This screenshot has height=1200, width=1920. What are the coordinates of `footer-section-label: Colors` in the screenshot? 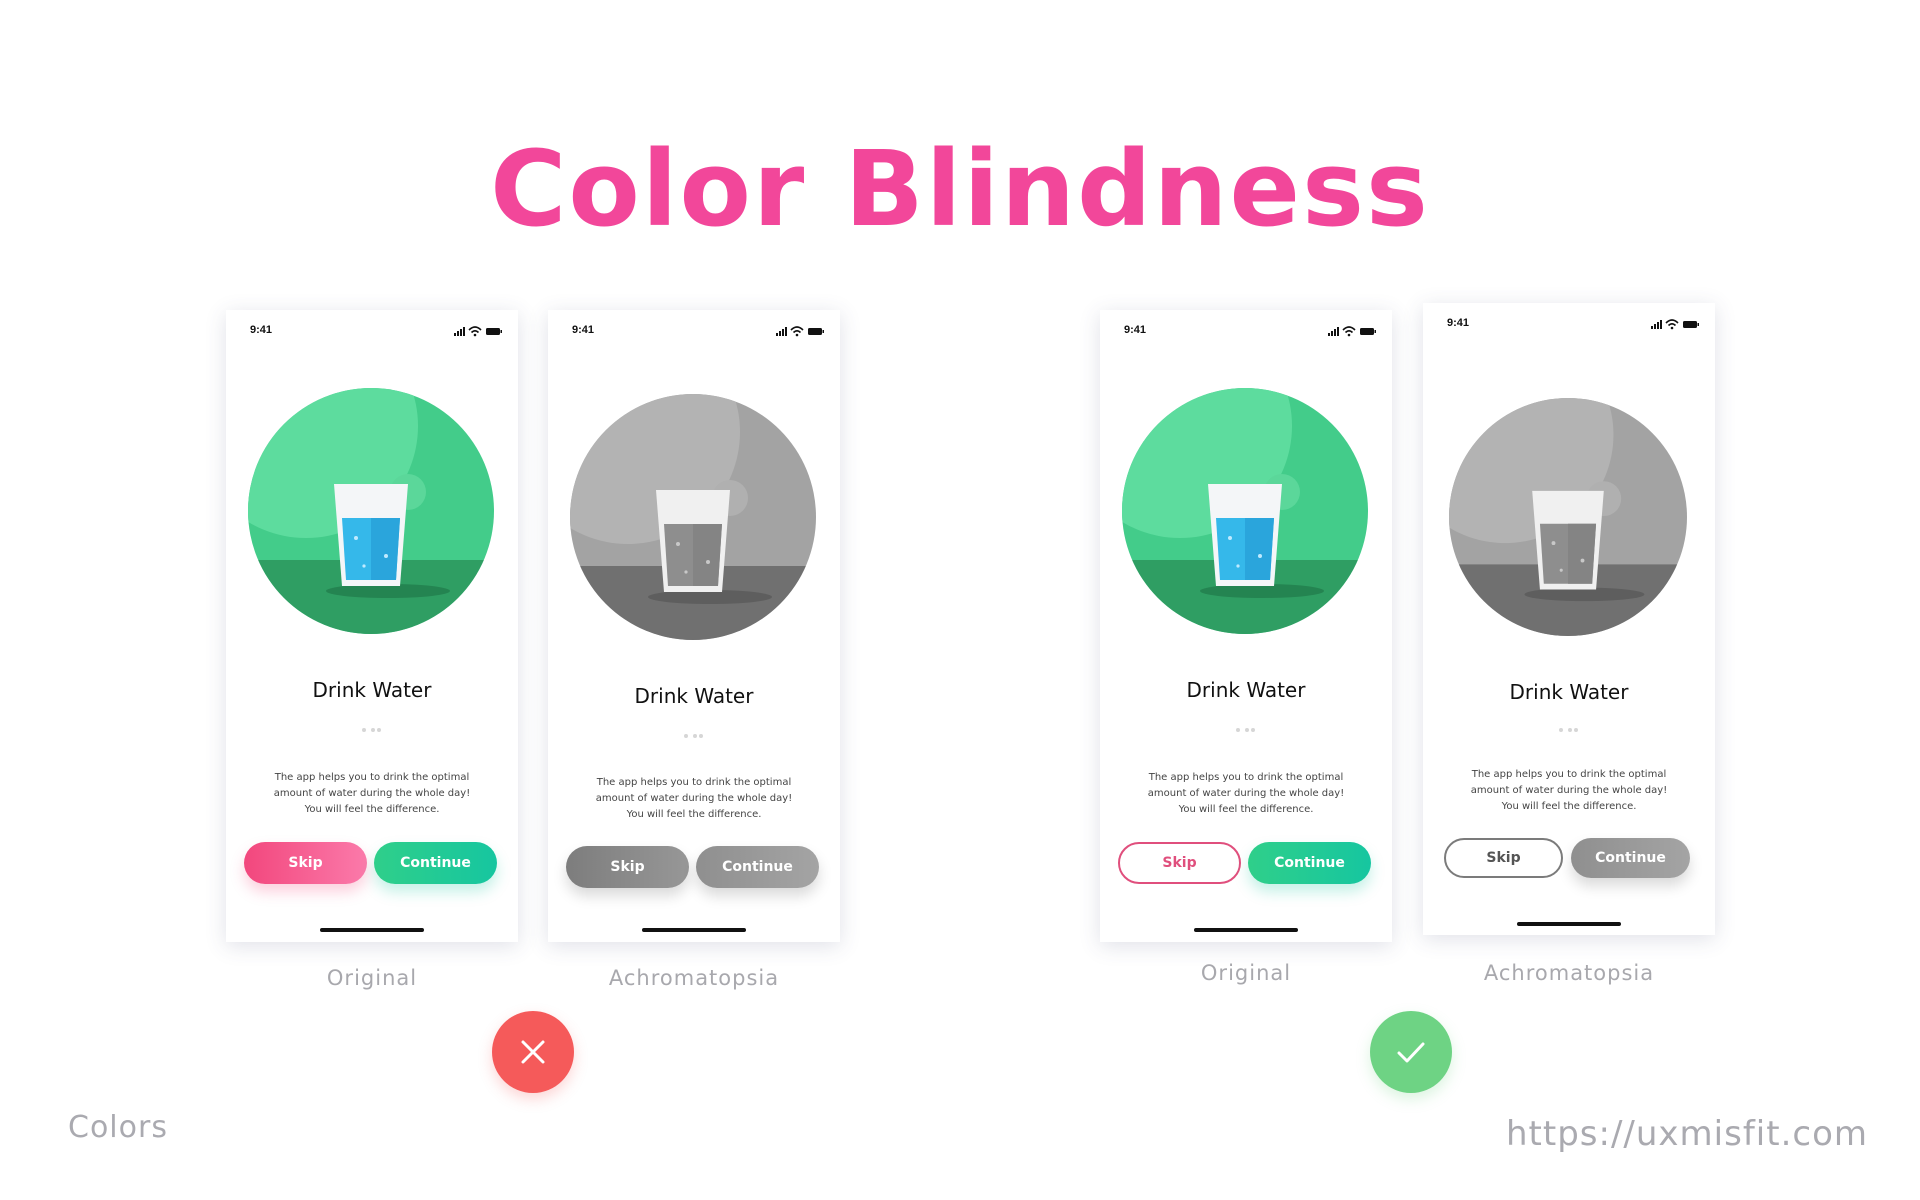 It's located at (118, 1127).